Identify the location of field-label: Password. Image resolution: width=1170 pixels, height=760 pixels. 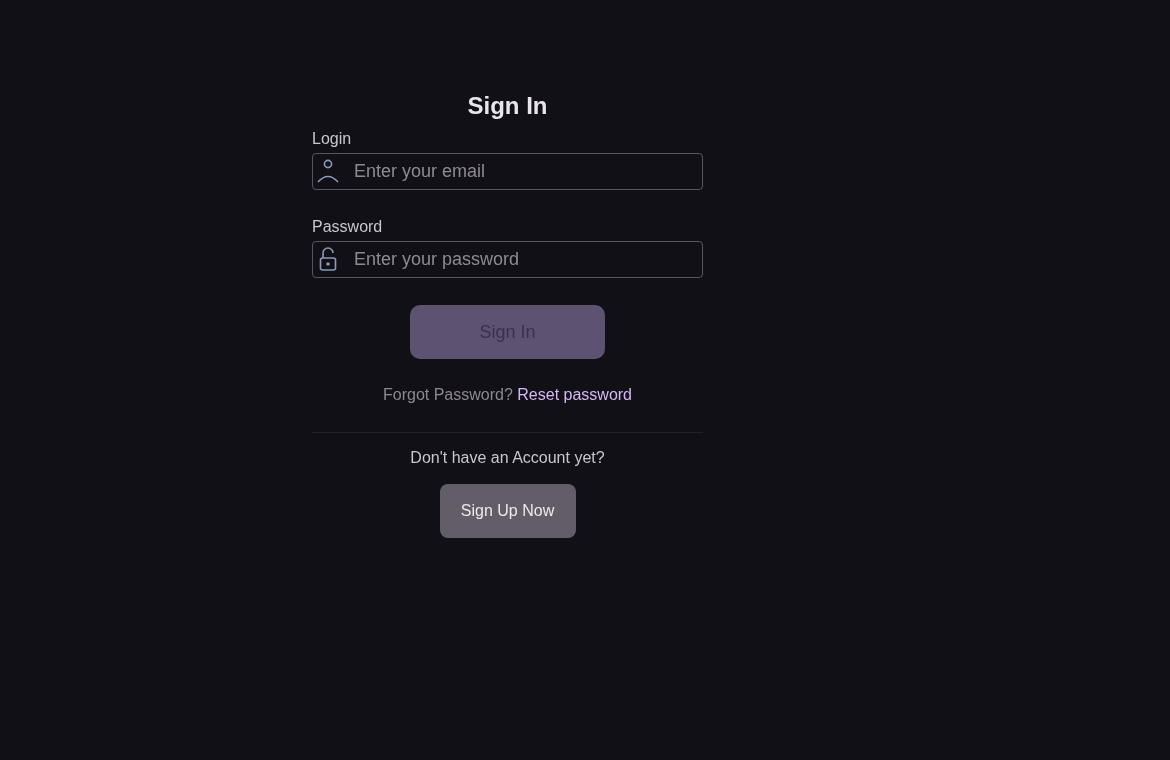
(348, 227).